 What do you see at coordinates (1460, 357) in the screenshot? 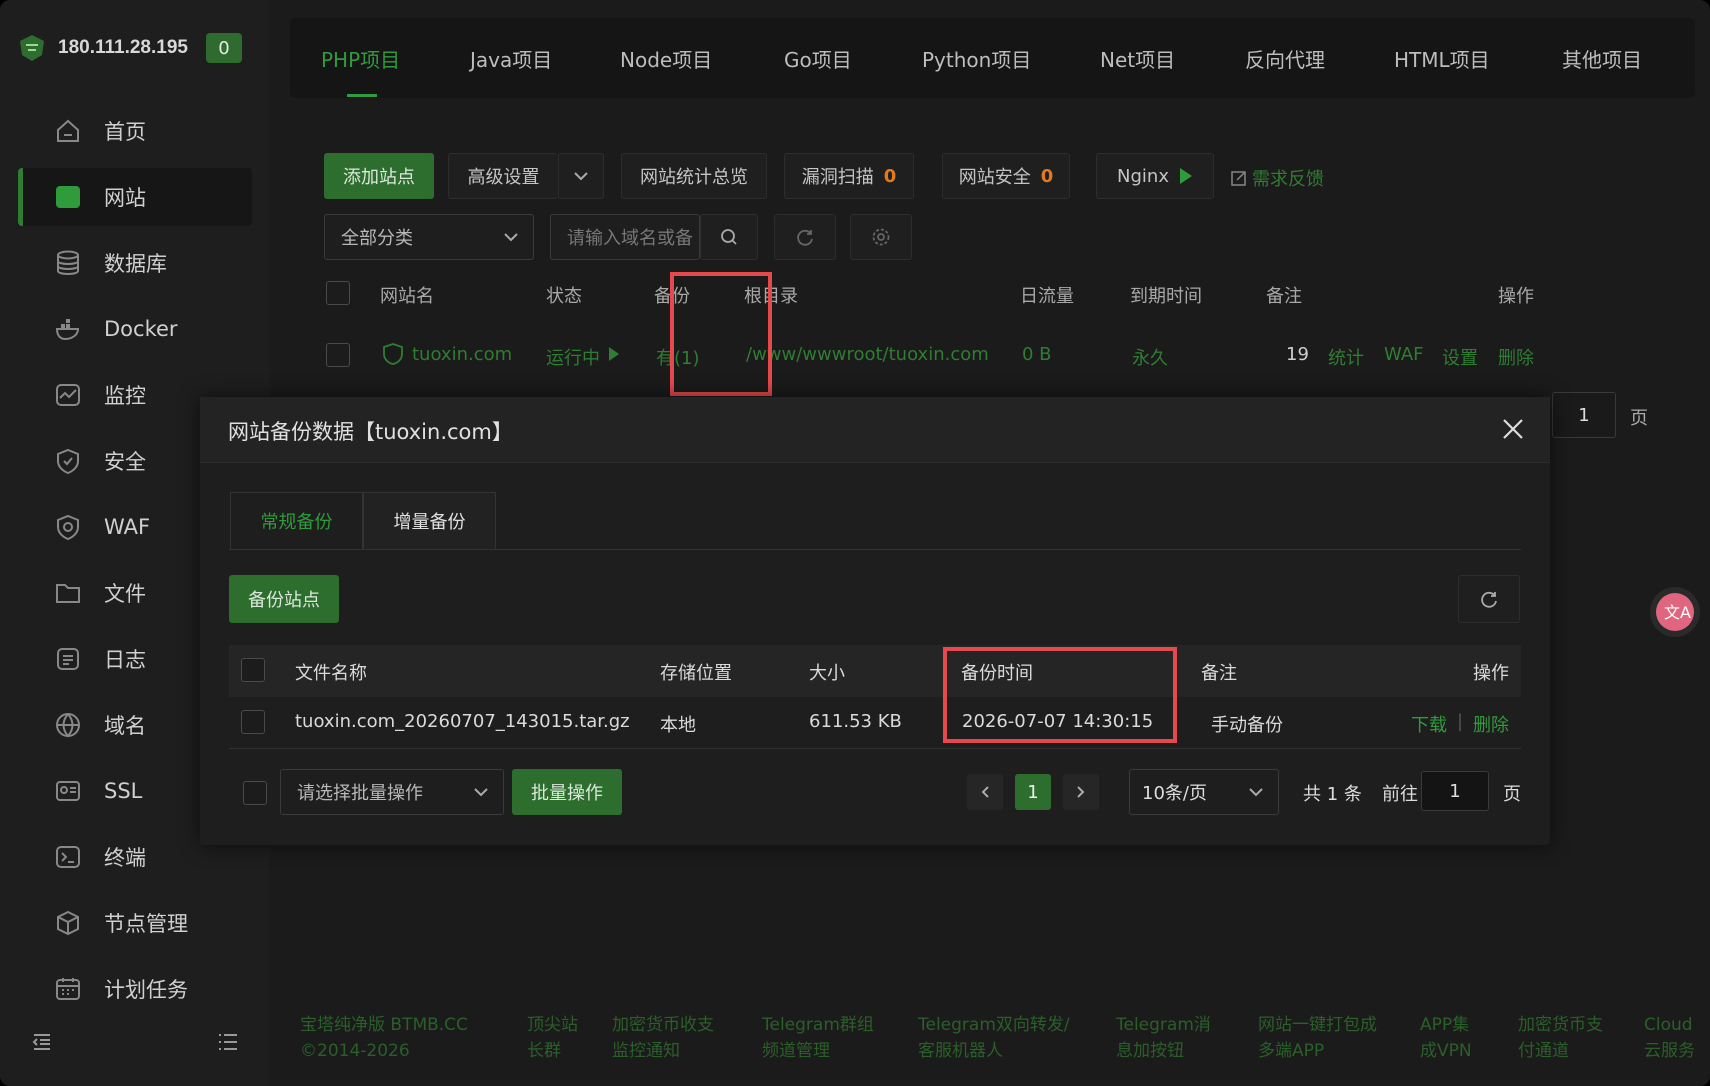
I see `action-settings-link: 设置` at bounding box center [1460, 357].